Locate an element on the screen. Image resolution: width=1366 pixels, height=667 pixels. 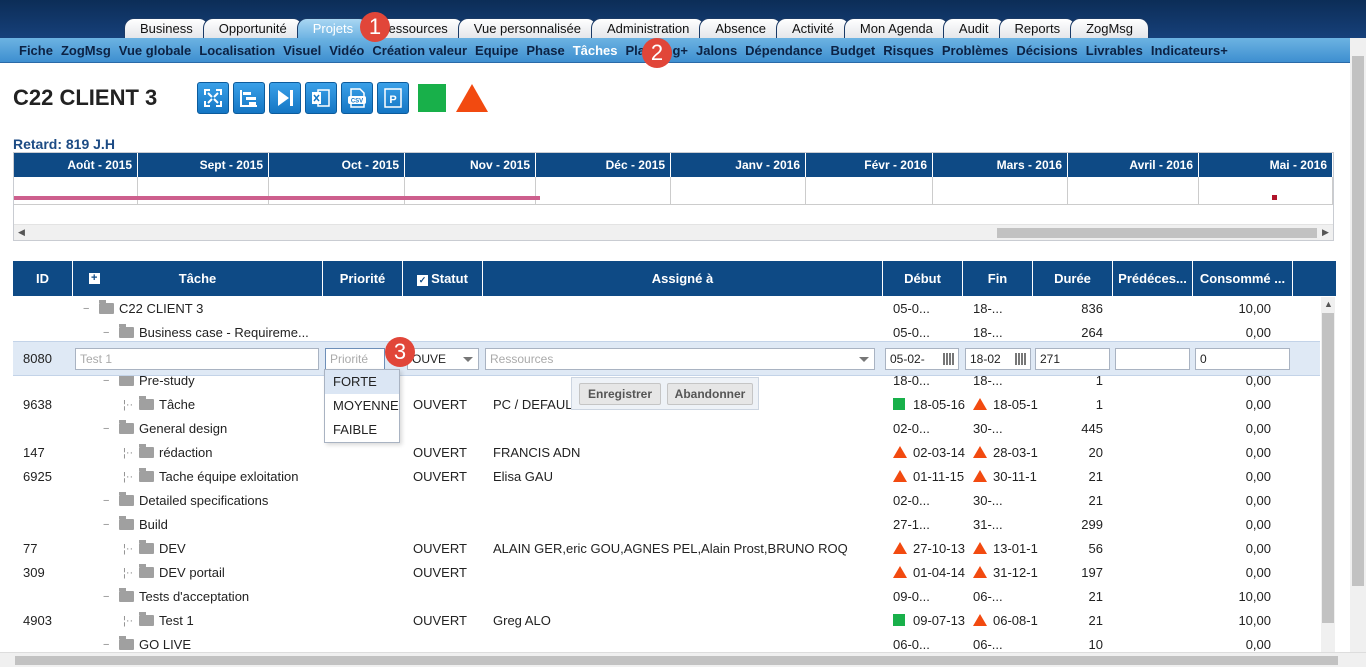
subnav-phase: Phase is located at coordinates (545, 50).